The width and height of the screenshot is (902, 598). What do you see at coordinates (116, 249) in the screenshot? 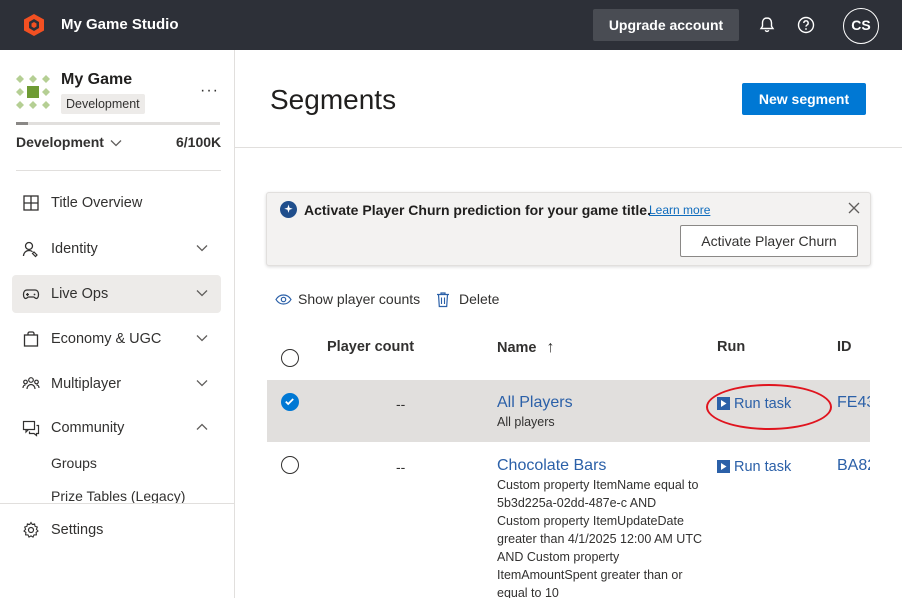
I see `sidebar-item-identity: Identity` at bounding box center [116, 249].